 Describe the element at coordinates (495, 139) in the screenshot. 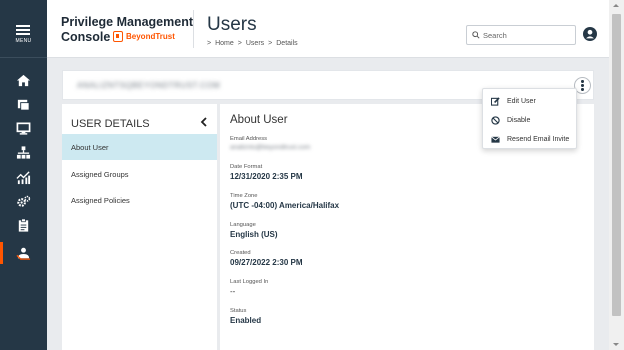

I see `envelope-icon` at that location.